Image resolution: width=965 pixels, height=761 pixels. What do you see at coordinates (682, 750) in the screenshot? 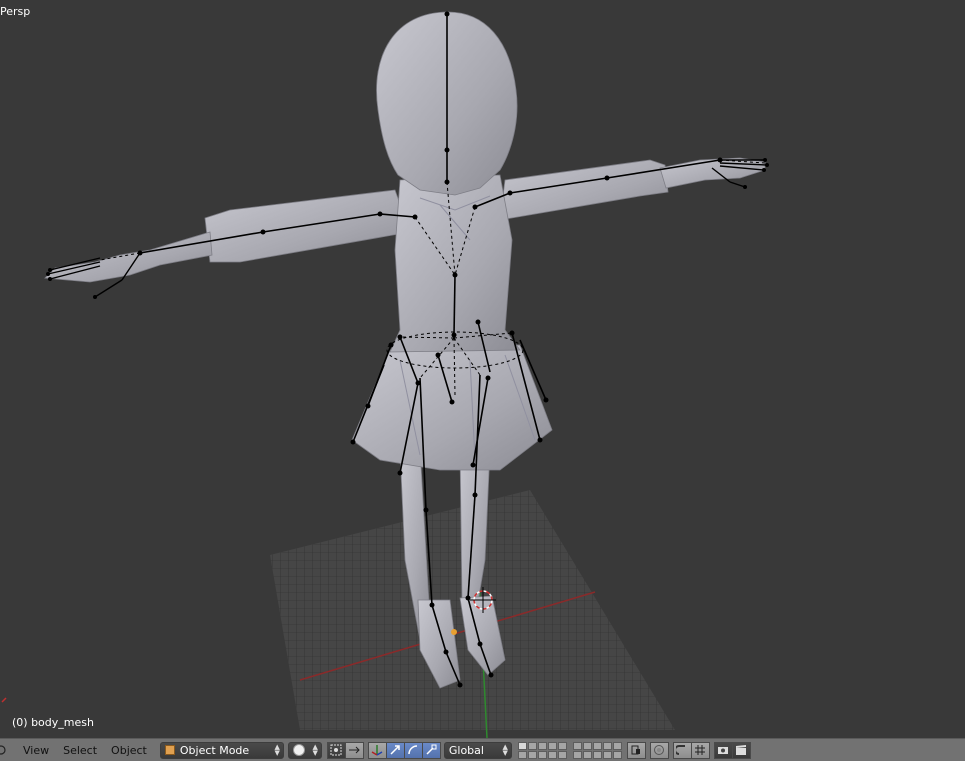
I see `snap-magnet-icon` at bounding box center [682, 750].